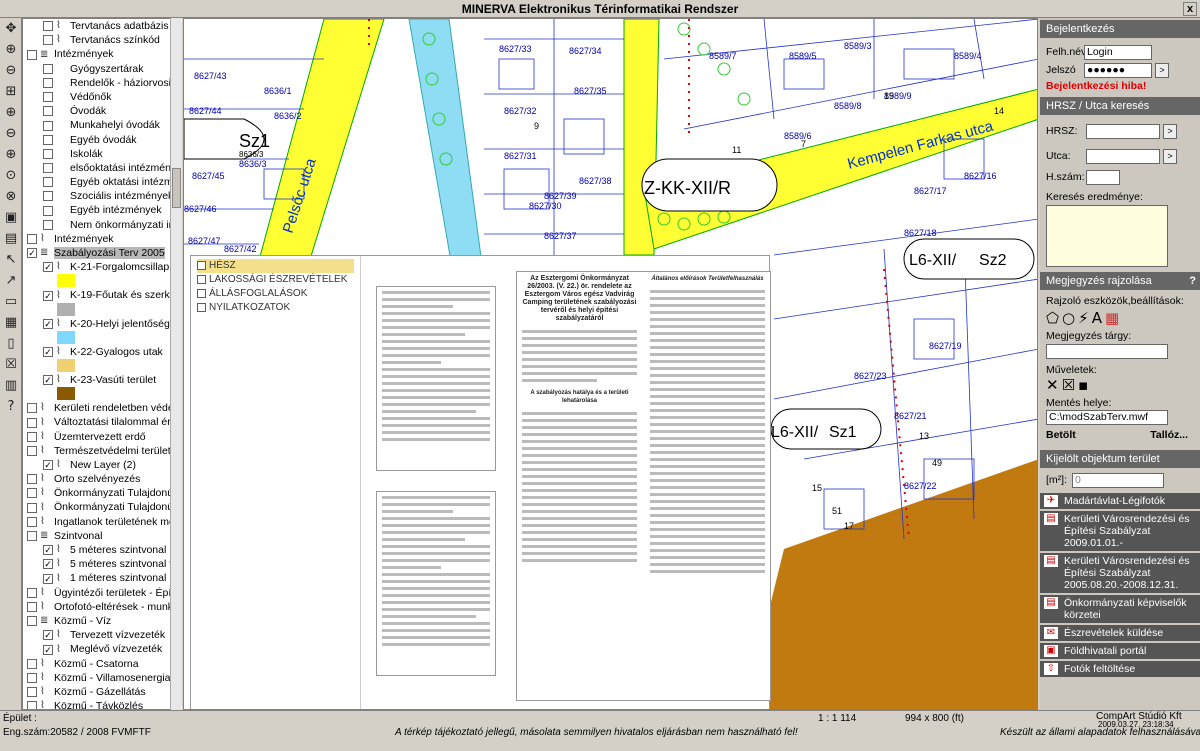 The image size is (1200, 751). What do you see at coordinates (102, 437) in the screenshot?
I see `layer-item: ⌇ Üzemtervezett erdő` at bounding box center [102, 437].